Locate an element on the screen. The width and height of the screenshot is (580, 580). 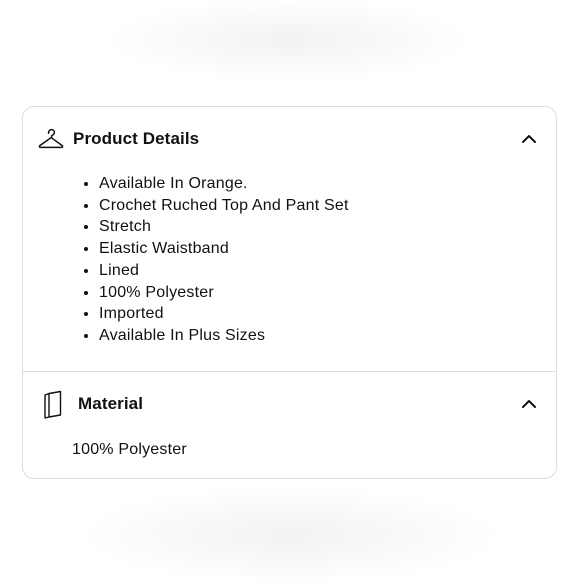
list-item: Crochet Ruched Top And Pant Set is located at coordinates (216, 206).